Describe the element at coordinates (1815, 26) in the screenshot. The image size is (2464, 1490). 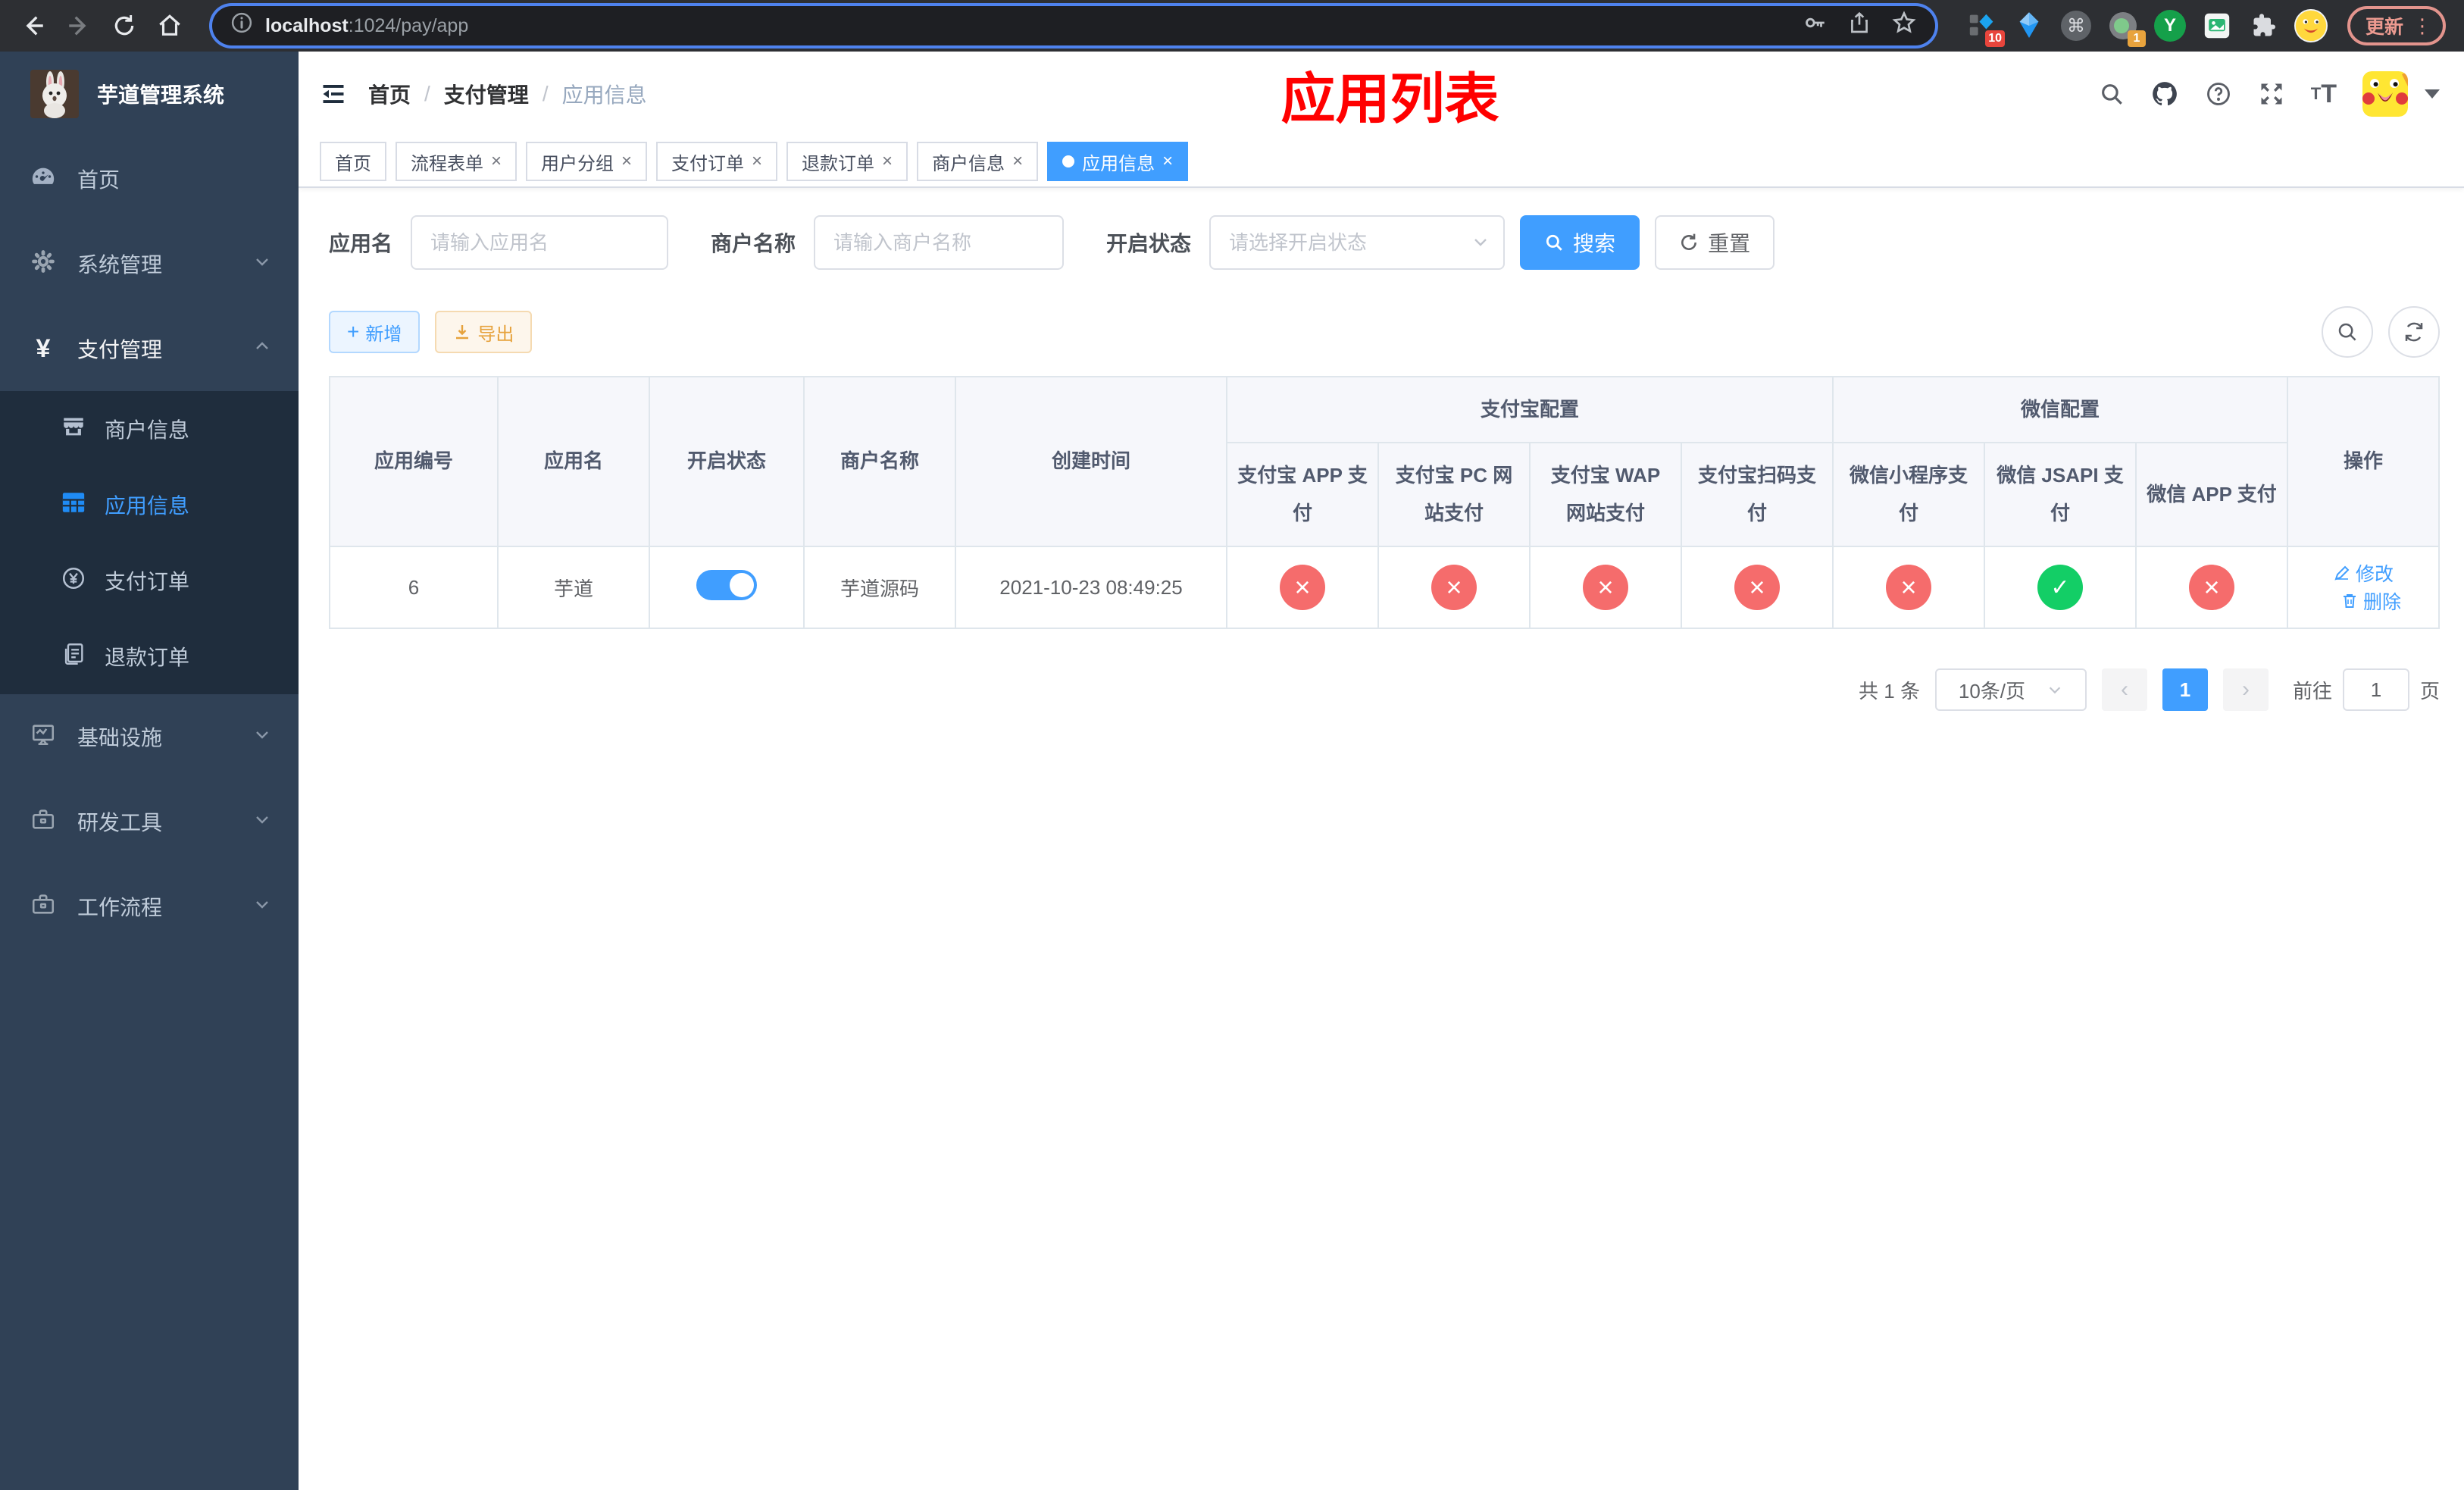
I see `password-key-icon` at that location.